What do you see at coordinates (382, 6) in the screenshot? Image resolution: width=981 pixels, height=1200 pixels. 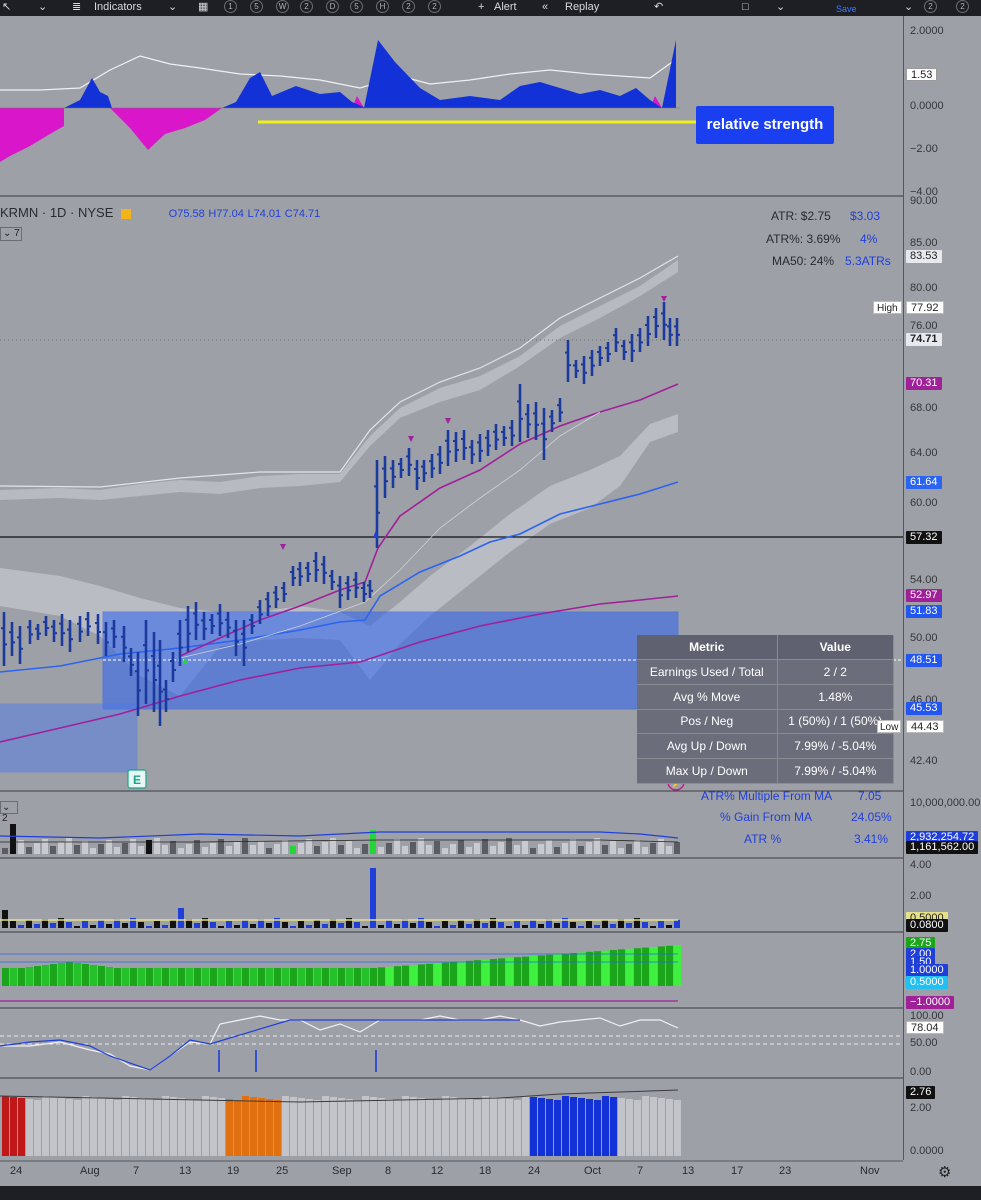 I see `interval-button: H` at bounding box center [382, 6].